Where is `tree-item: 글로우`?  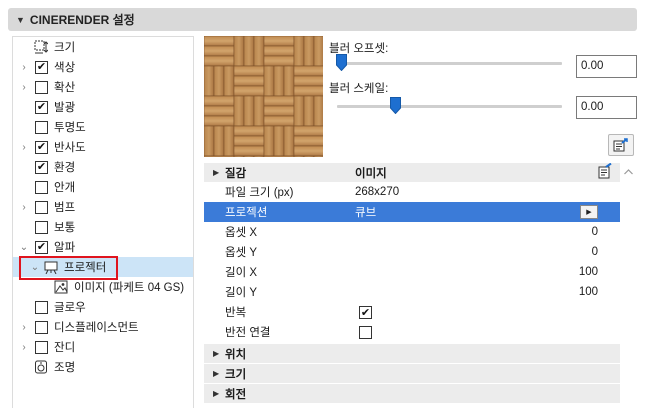 tree-item: 글로우 is located at coordinates (103, 307).